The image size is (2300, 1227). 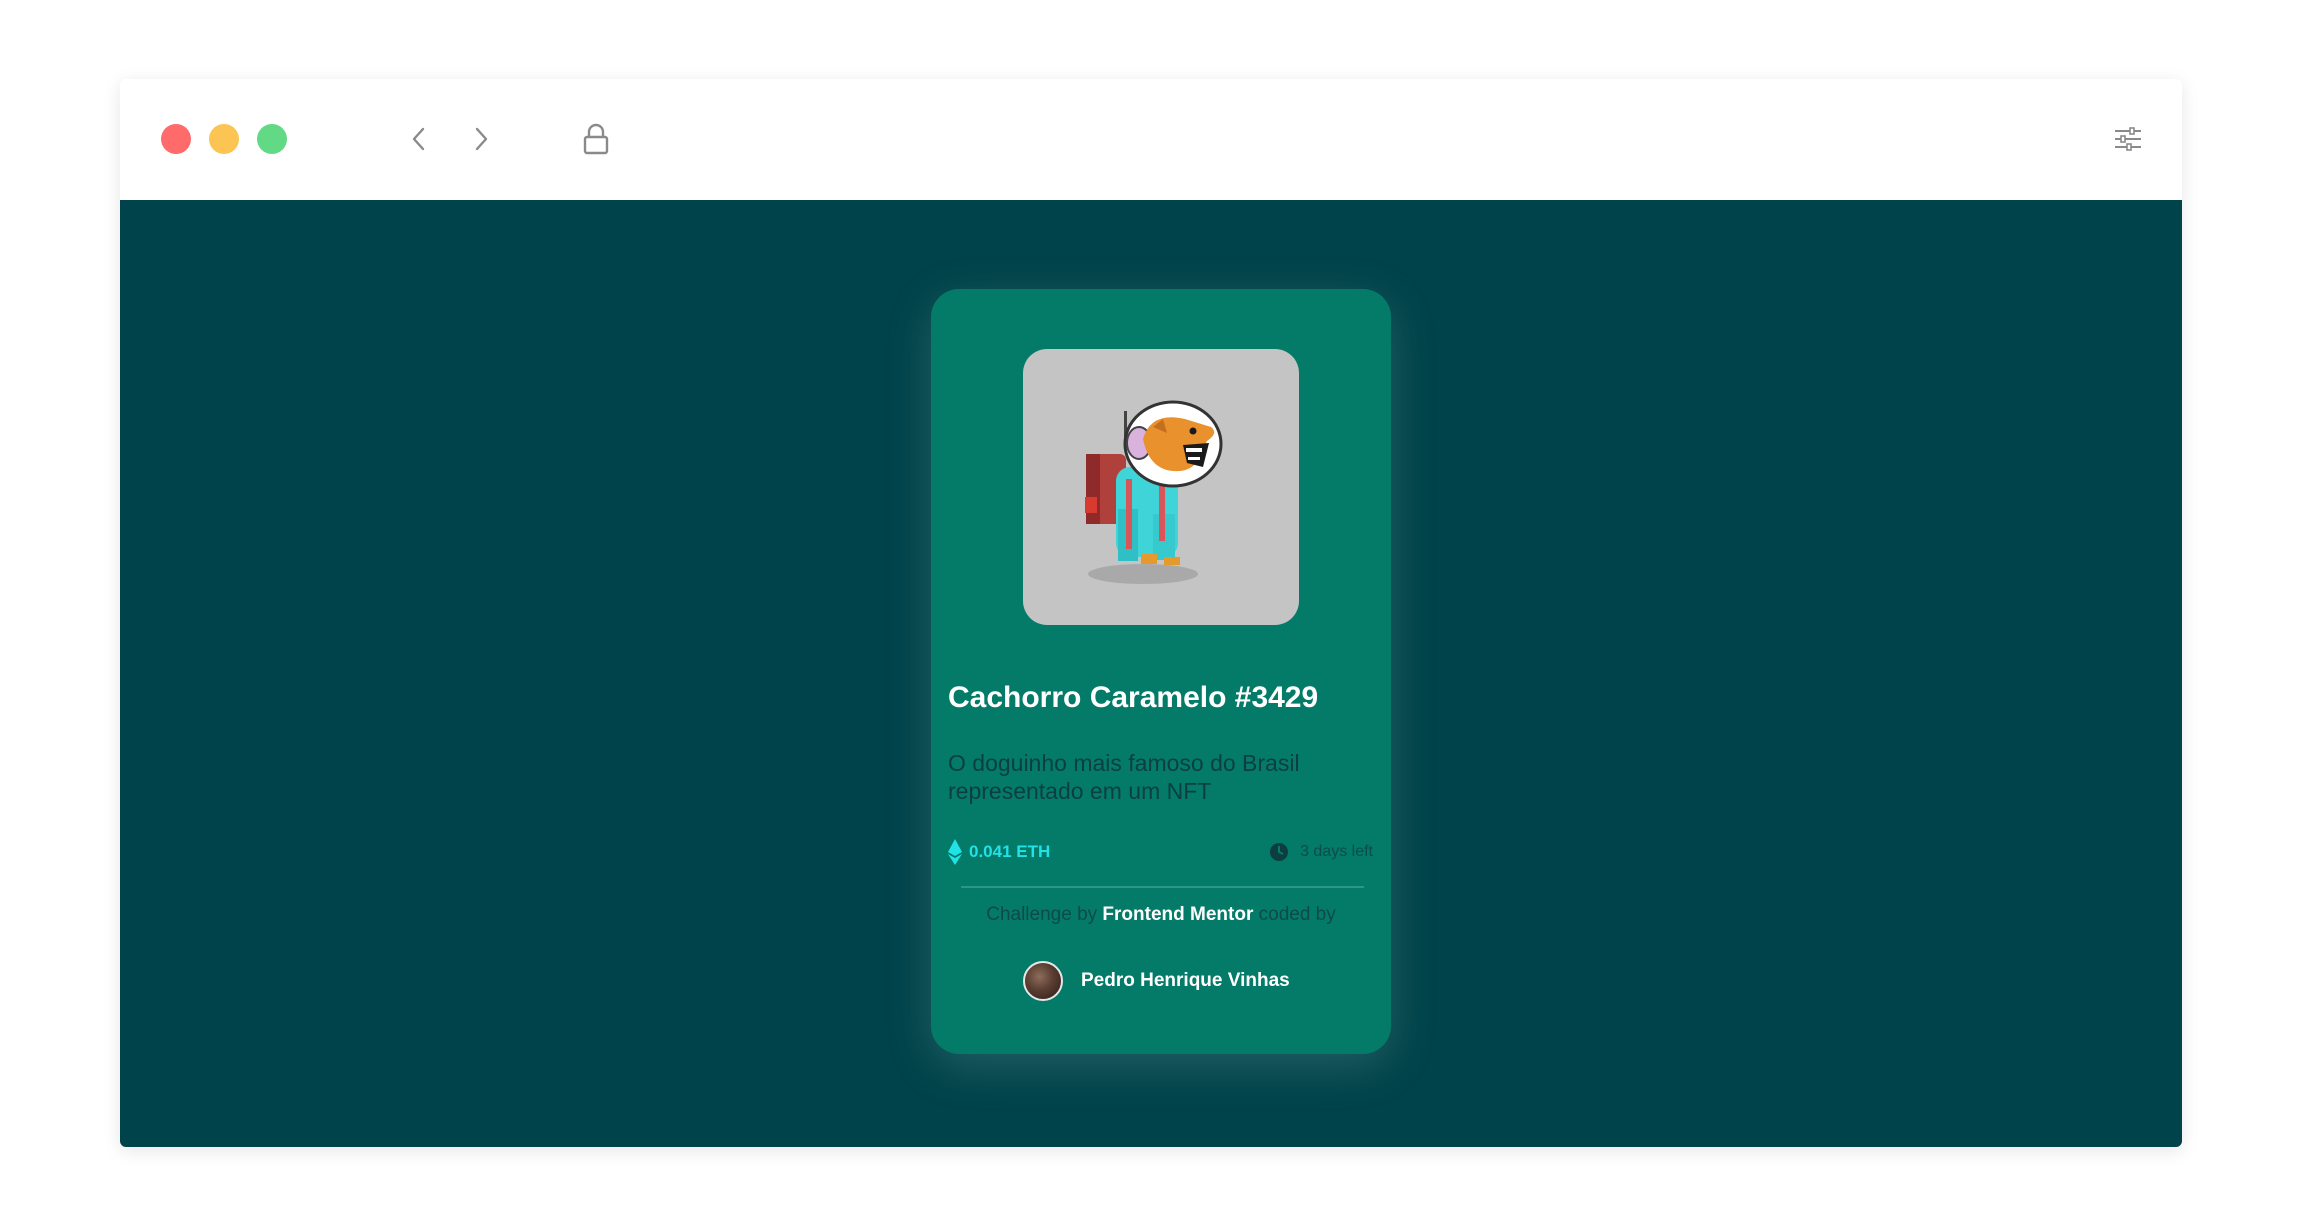 What do you see at coordinates (1162, 887) in the screenshot?
I see `divider` at bounding box center [1162, 887].